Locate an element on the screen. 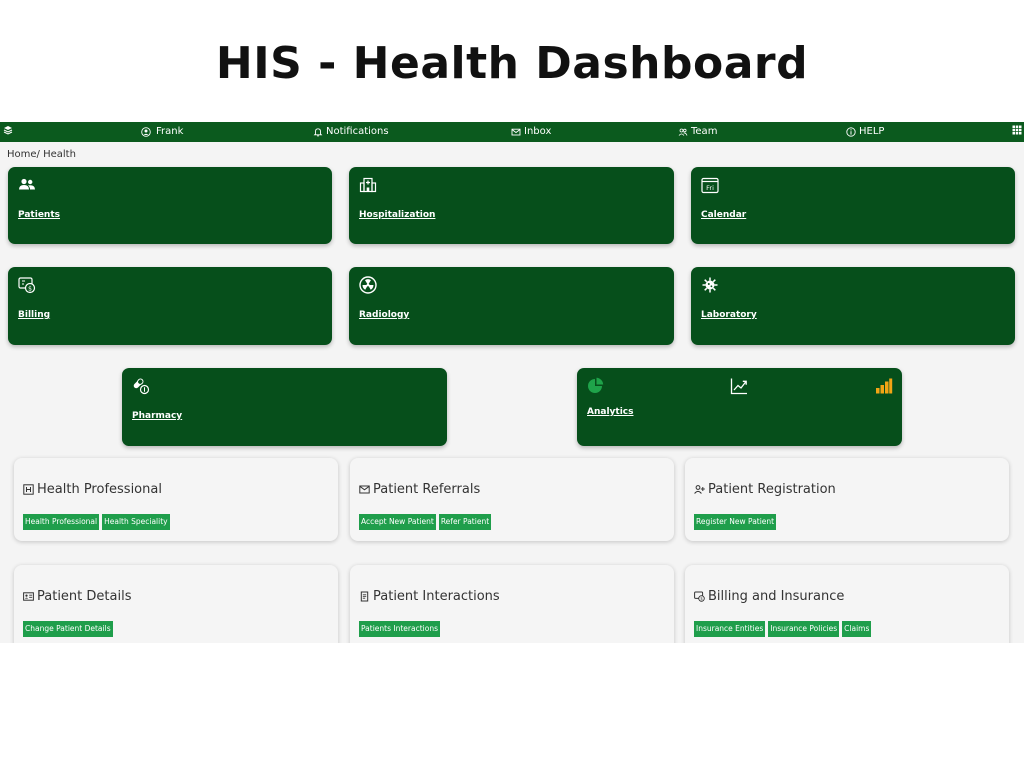  patients-interactions-button: Patients Interactions is located at coordinates (400, 629).